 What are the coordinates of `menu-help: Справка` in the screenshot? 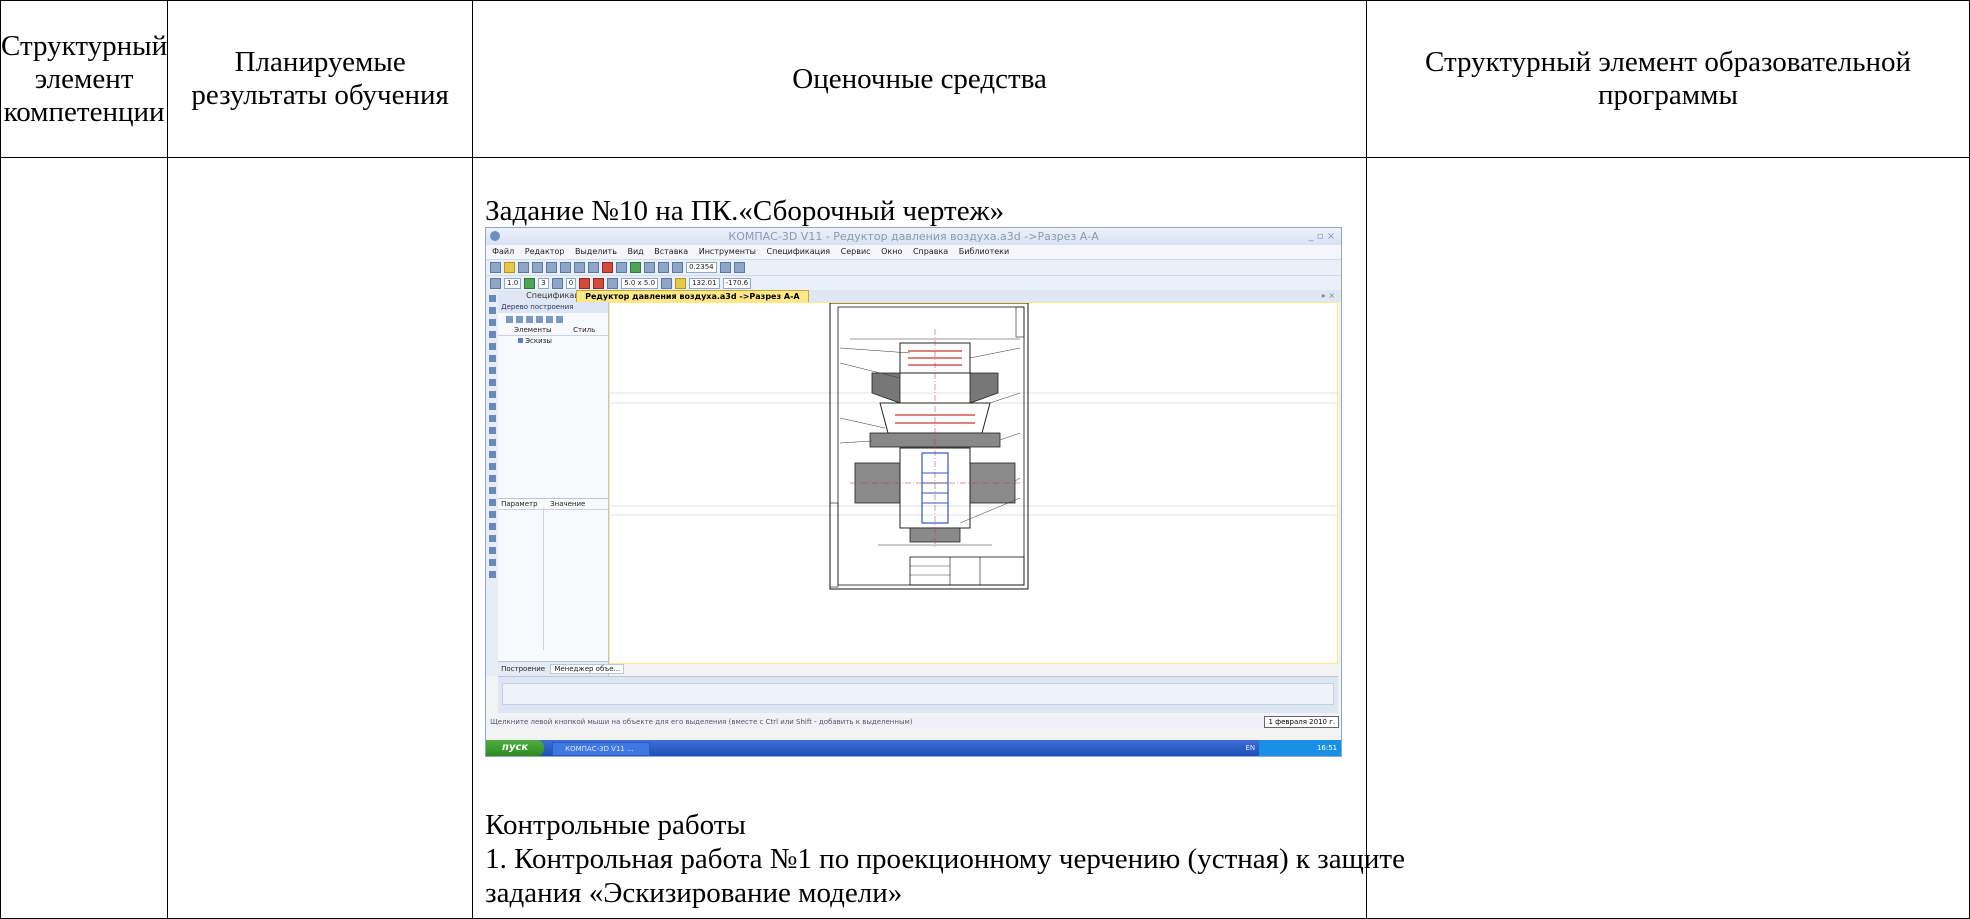 It's located at (930, 251).